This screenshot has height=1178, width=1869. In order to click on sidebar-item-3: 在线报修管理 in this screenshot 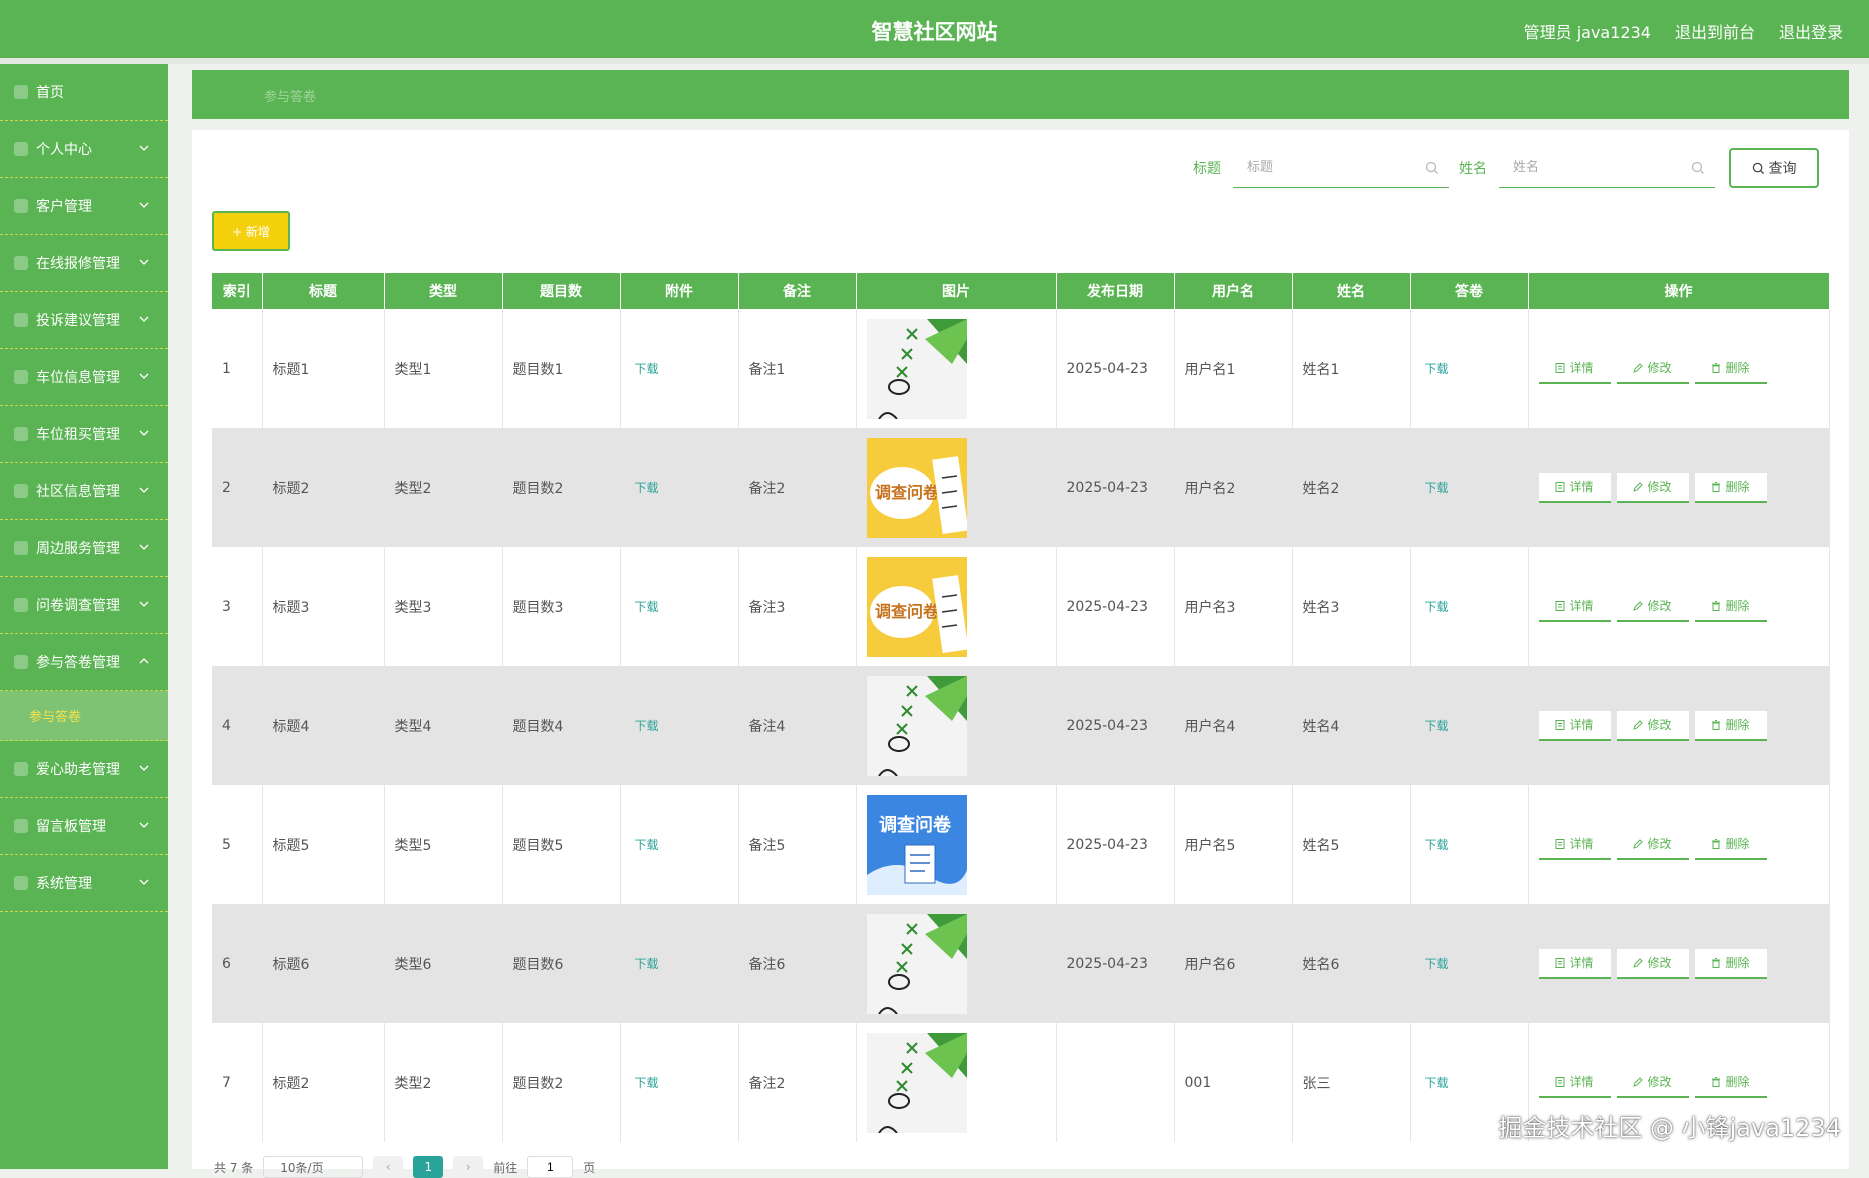, I will do `click(84, 263)`.